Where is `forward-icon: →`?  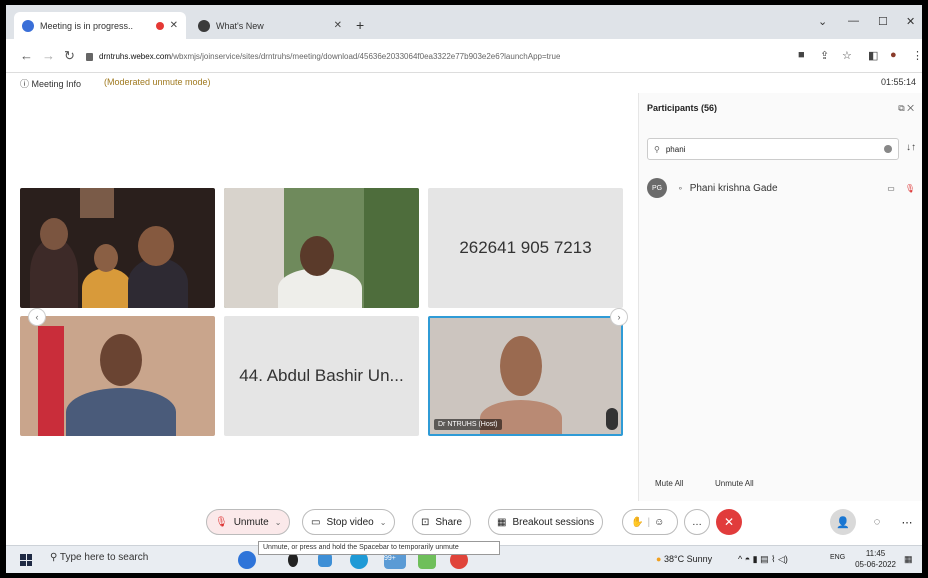
forward-icon: → is located at coordinates (48, 55).